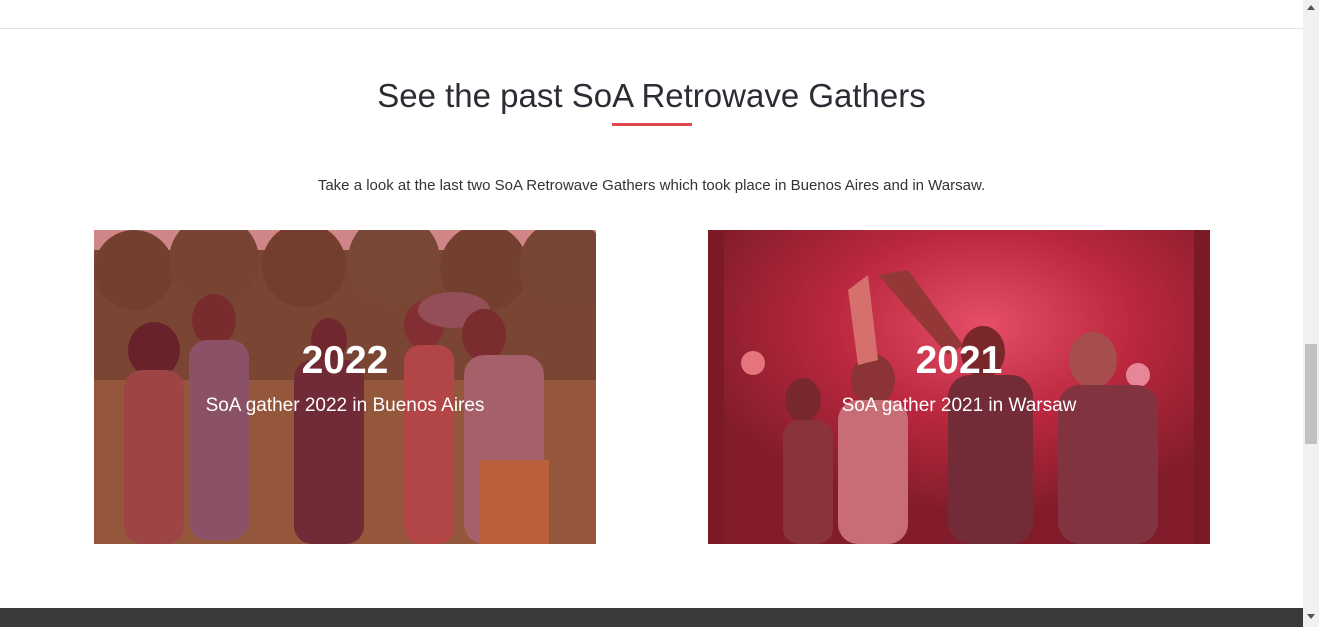 This screenshot has width=1319, height=627. Describe the element at coordinates (959, 360) in the screenshot. I see `card-year: 2021` at that location.